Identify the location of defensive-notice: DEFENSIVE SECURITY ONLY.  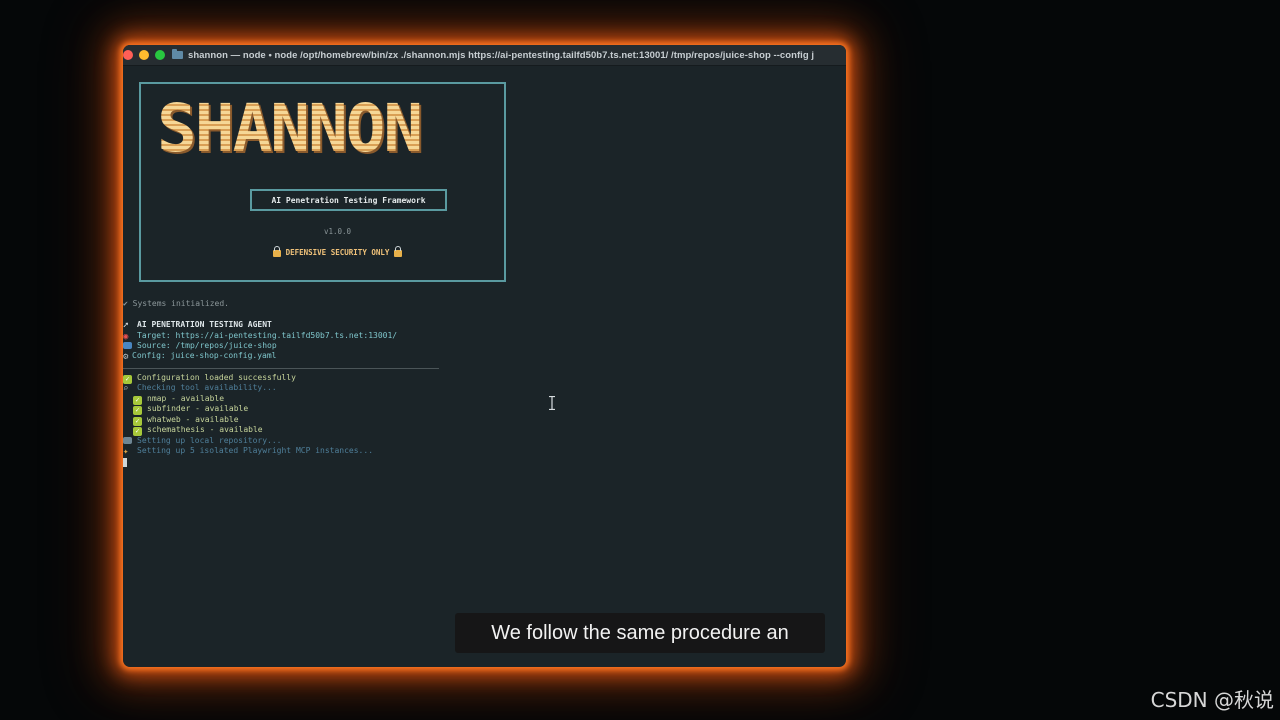
(322, 251).